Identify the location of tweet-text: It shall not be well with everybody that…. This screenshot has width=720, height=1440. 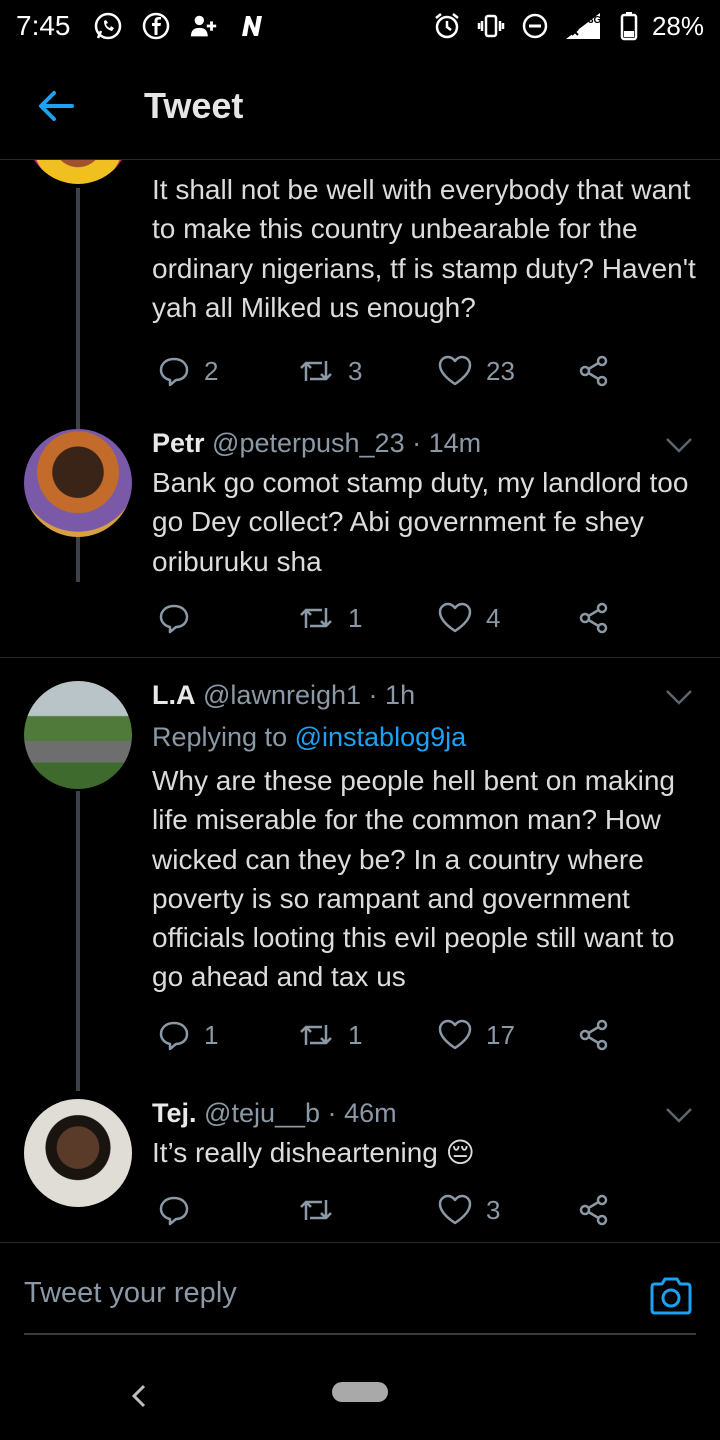
(424, 248).